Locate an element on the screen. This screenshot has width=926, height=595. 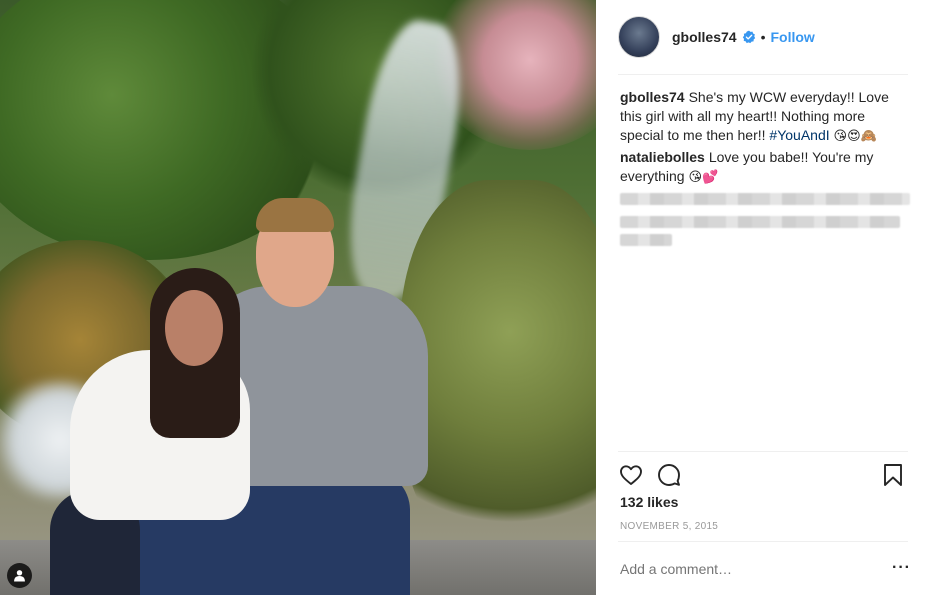
follow-button: Follow is located at coordinates (793, 37).